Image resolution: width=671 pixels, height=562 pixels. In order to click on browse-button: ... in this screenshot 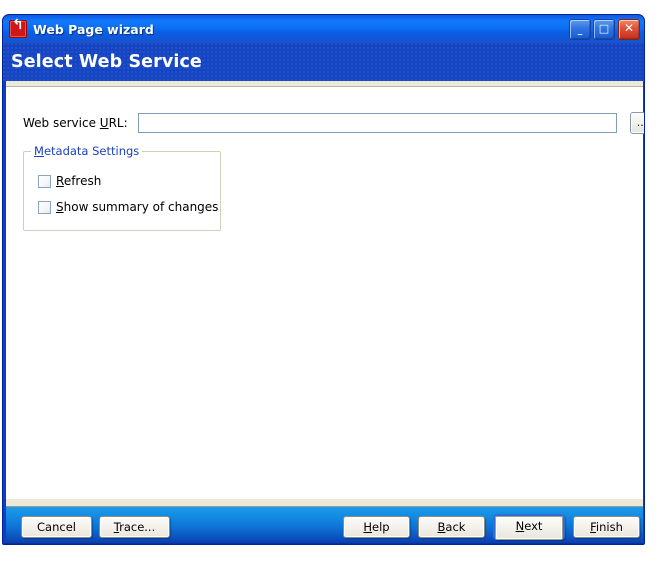, I will do `click(637, 123)`.